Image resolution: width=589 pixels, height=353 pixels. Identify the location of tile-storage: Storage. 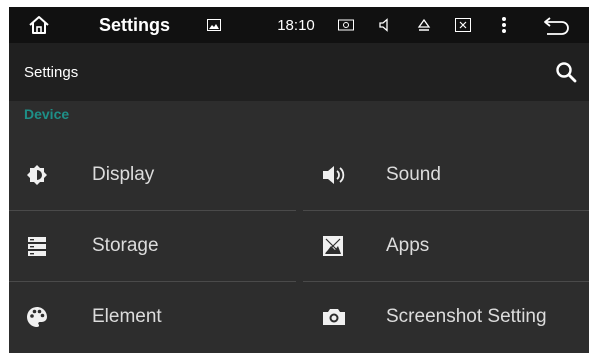
(152, 246).